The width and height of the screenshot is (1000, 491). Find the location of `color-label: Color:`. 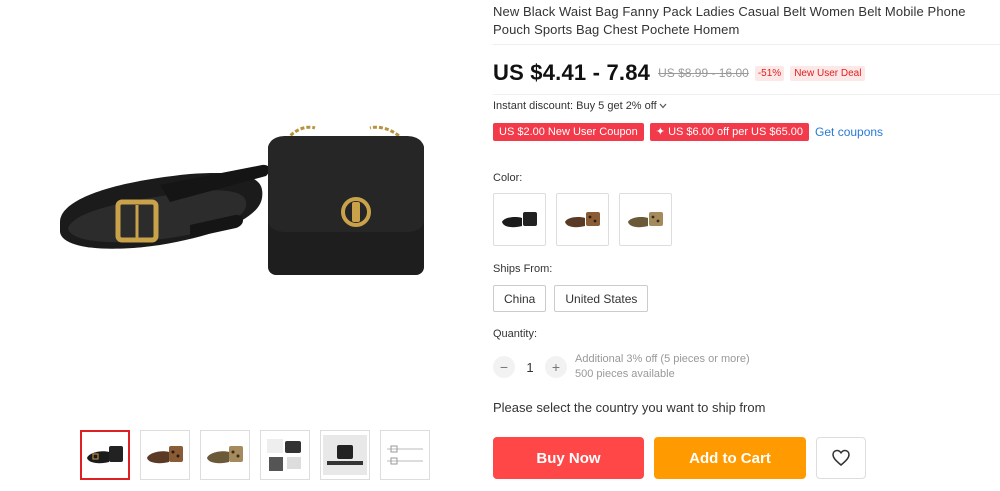

color-label: Color: is located at coordinates (508, 178).